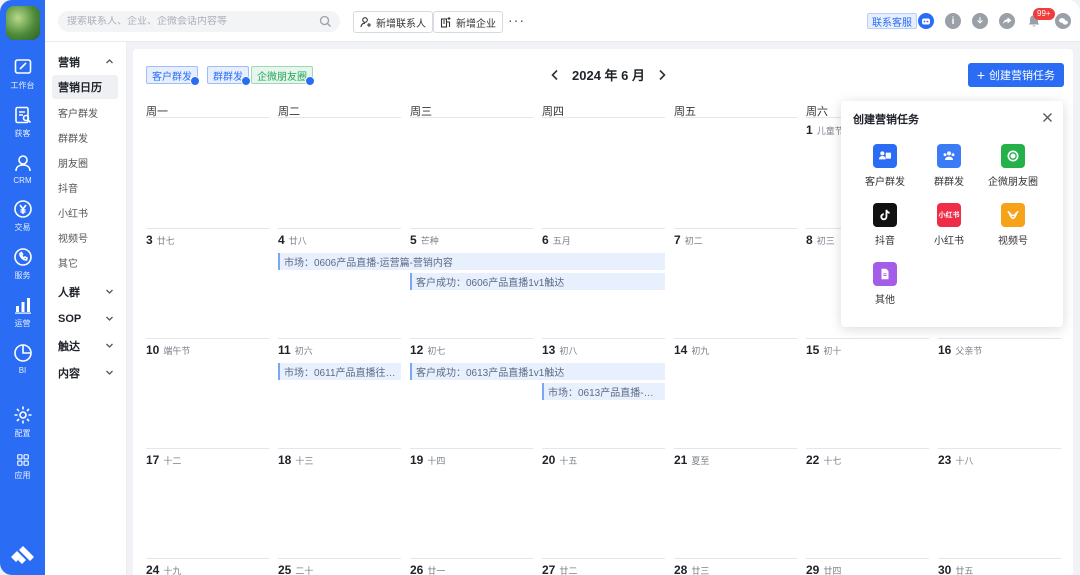 This screenshot has width=1080, height=575. I want to click on task-type-option: 视频号, so click(1013, 225).